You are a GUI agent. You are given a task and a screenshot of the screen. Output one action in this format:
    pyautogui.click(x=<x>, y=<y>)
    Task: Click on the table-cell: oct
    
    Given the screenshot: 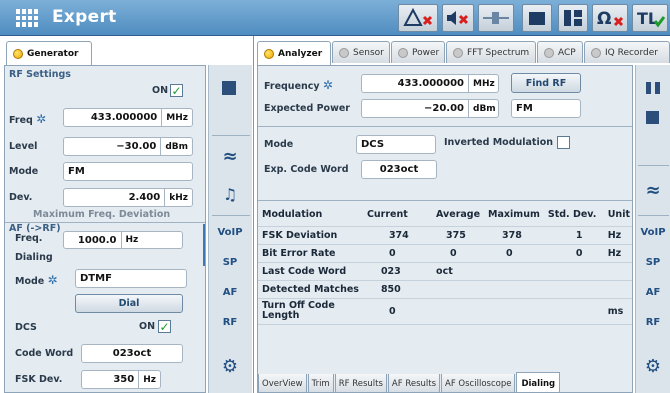 What is the action you would take?
    pyautogui.click(x=444, y=271)
    